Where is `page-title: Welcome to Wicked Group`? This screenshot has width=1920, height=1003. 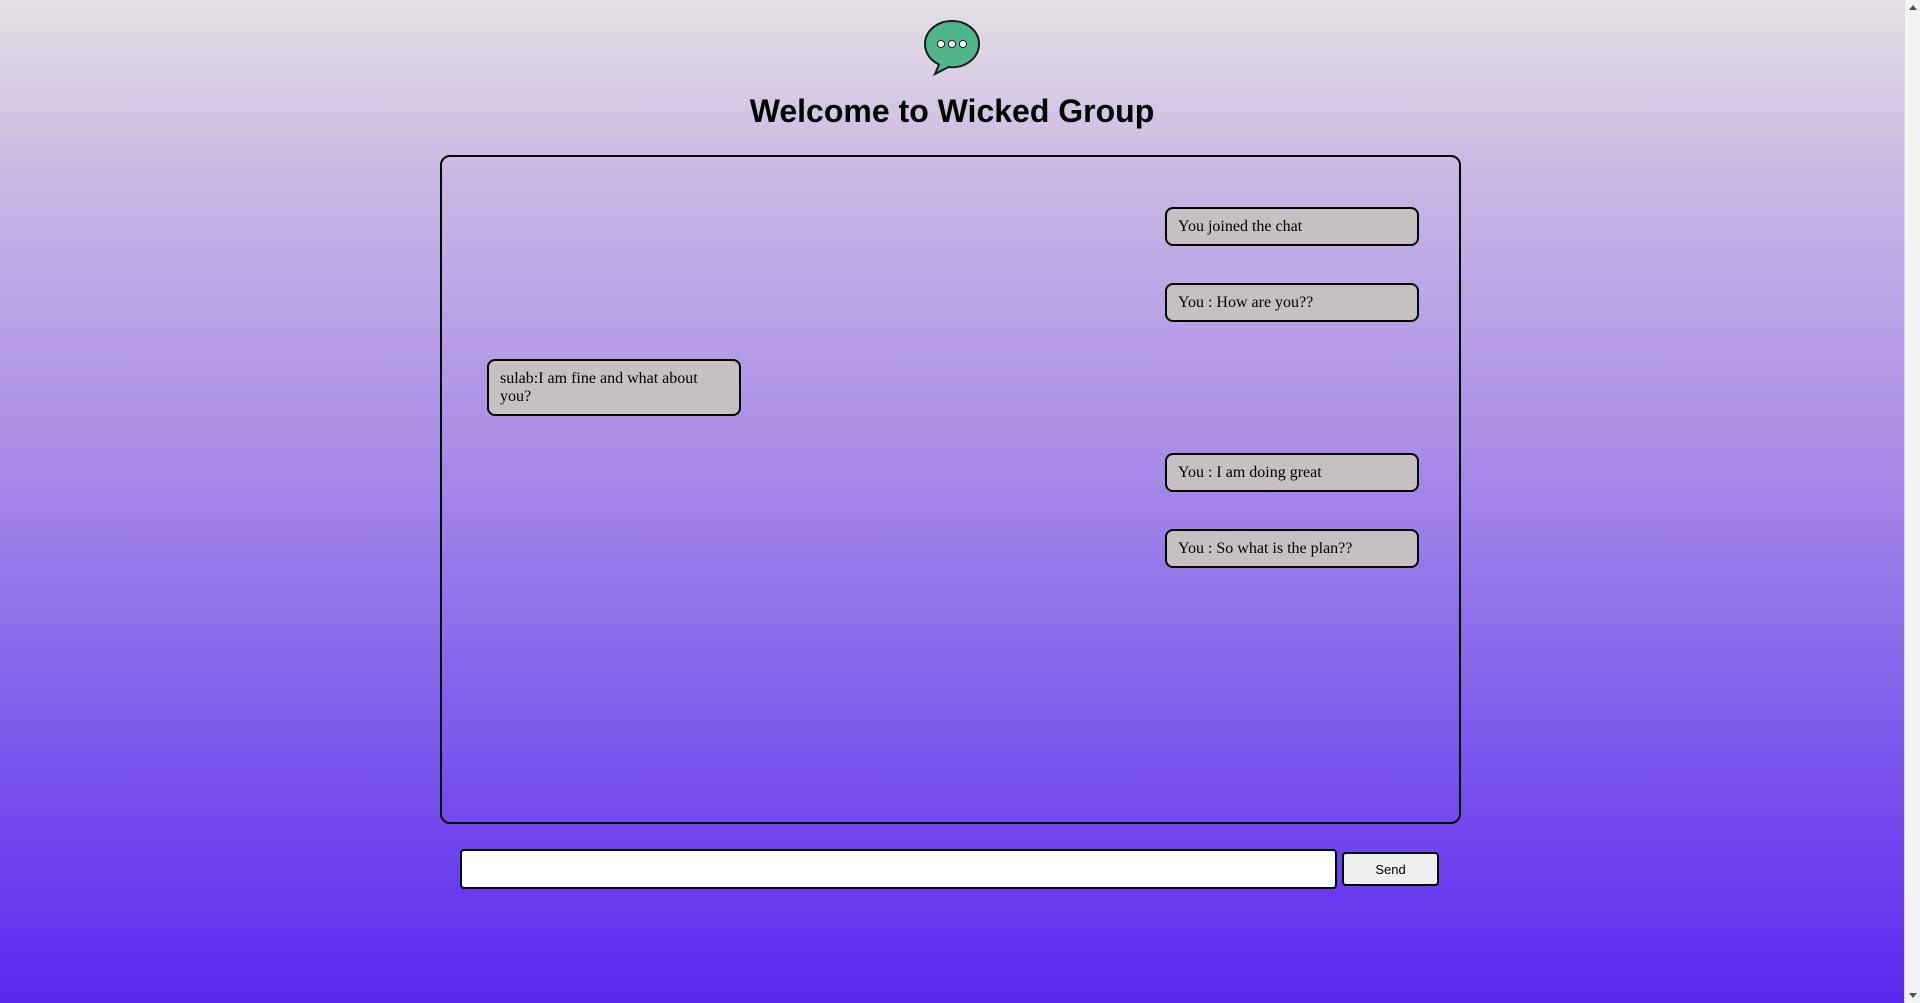
page-title: Welcome to Wicked Group is located at coordinates (952, 111).